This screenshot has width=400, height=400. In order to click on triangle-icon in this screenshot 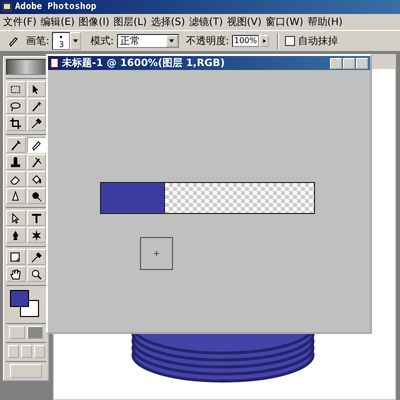, I will do `click(264, 41)`.